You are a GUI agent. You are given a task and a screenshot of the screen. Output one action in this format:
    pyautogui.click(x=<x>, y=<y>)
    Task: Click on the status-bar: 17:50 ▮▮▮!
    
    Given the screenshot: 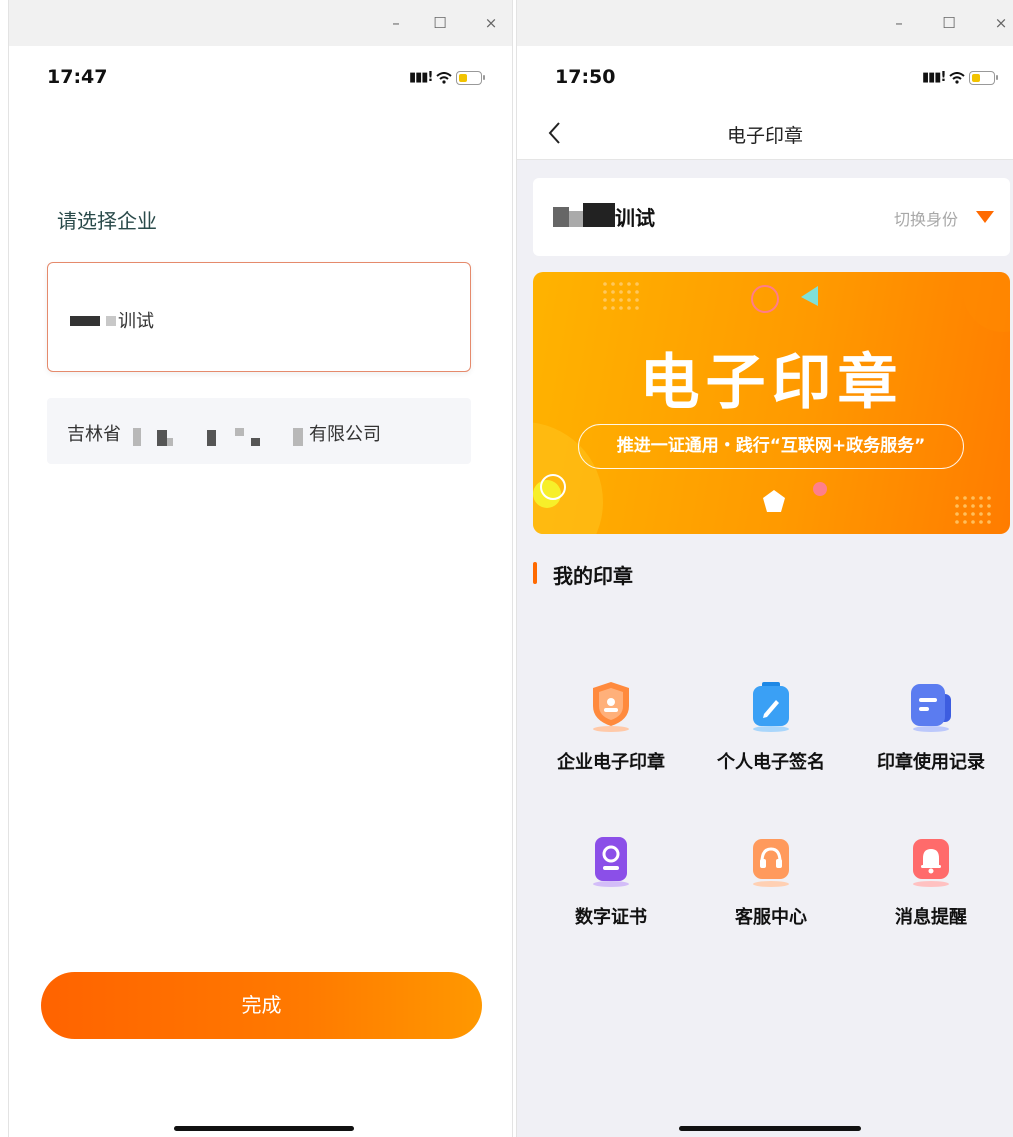 What is the action you would take?
    pyautogui.click(x=765, y=77)
    